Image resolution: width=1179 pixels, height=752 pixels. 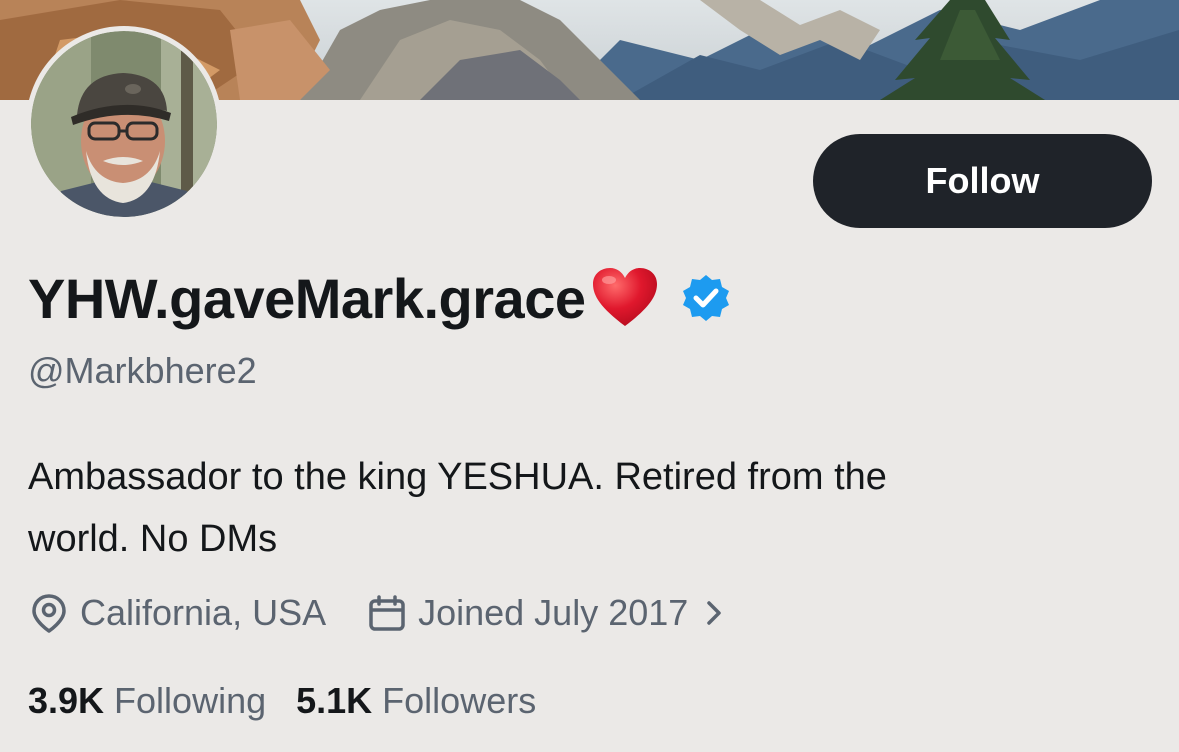 What do you see at coordinates (706, 298) in the screenshot?
I see `verified-badge-icon` at bounding box center [706, 298].